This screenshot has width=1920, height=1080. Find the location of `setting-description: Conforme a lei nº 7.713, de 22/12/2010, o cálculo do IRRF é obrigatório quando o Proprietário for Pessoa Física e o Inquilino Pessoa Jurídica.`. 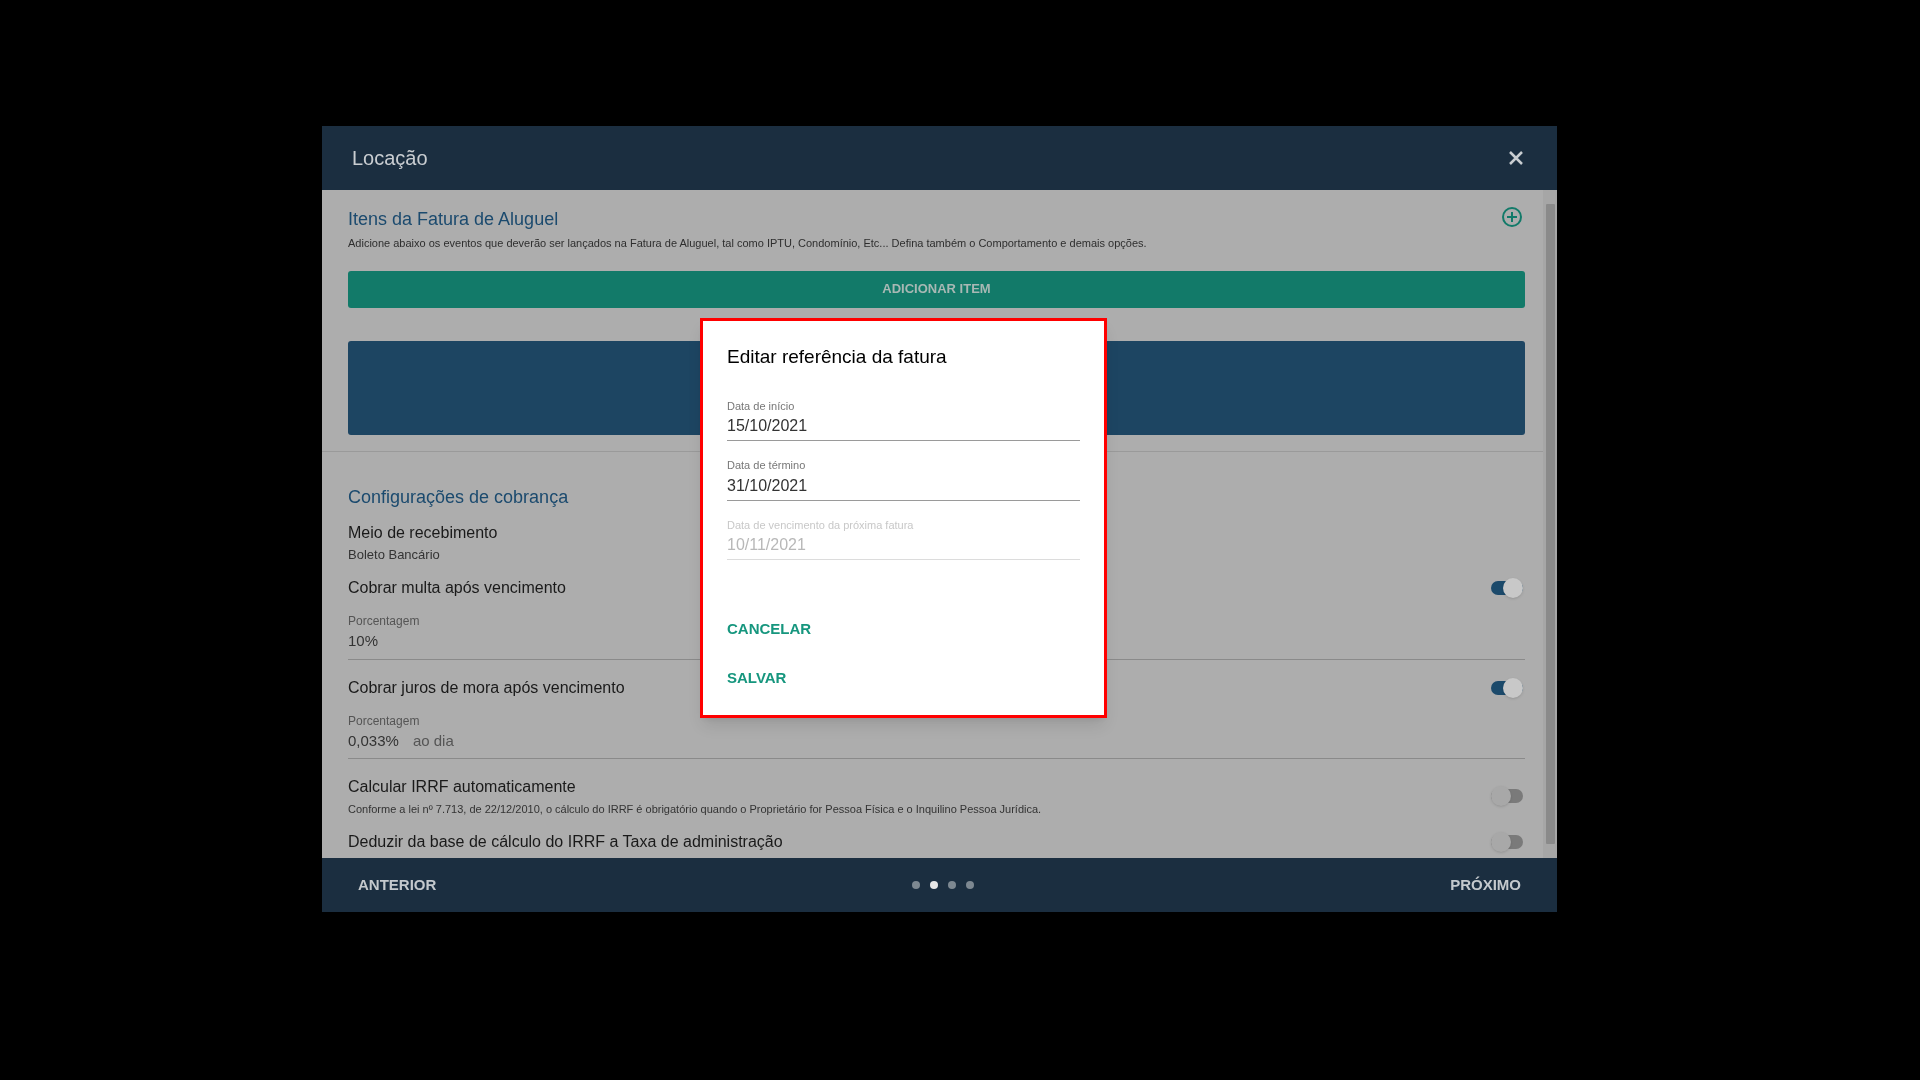

setting-description: Conforme a lei nº 7.713, de 22/12/2010, o cálculo do IRRF é obrigatório quando o Proprietário for Pessoa Física e o Inquilino Pessoa Jurídica. is located at coordinates (695, 809).